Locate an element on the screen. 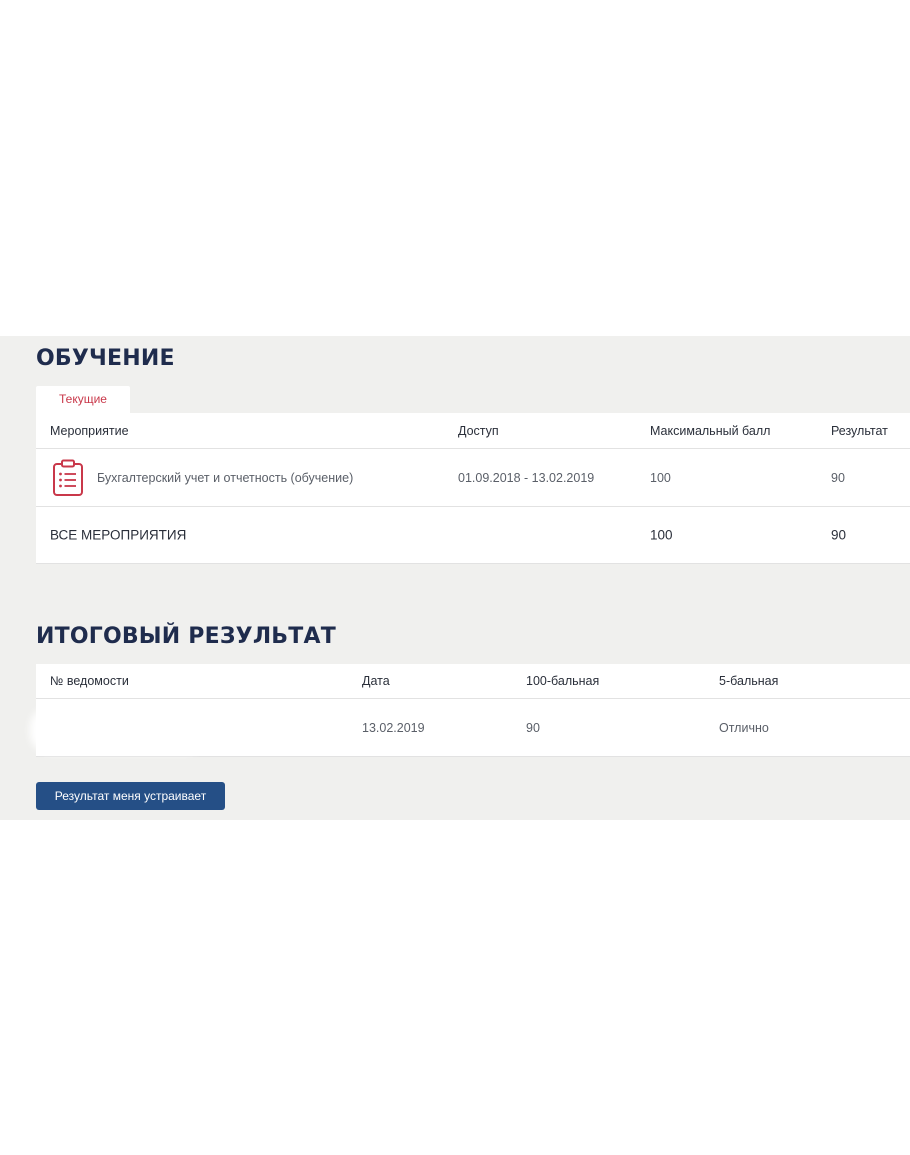 The height and width of the screenshot is (1155, 910). final-score-100-value: 90 is located at coordinates (533, 727).